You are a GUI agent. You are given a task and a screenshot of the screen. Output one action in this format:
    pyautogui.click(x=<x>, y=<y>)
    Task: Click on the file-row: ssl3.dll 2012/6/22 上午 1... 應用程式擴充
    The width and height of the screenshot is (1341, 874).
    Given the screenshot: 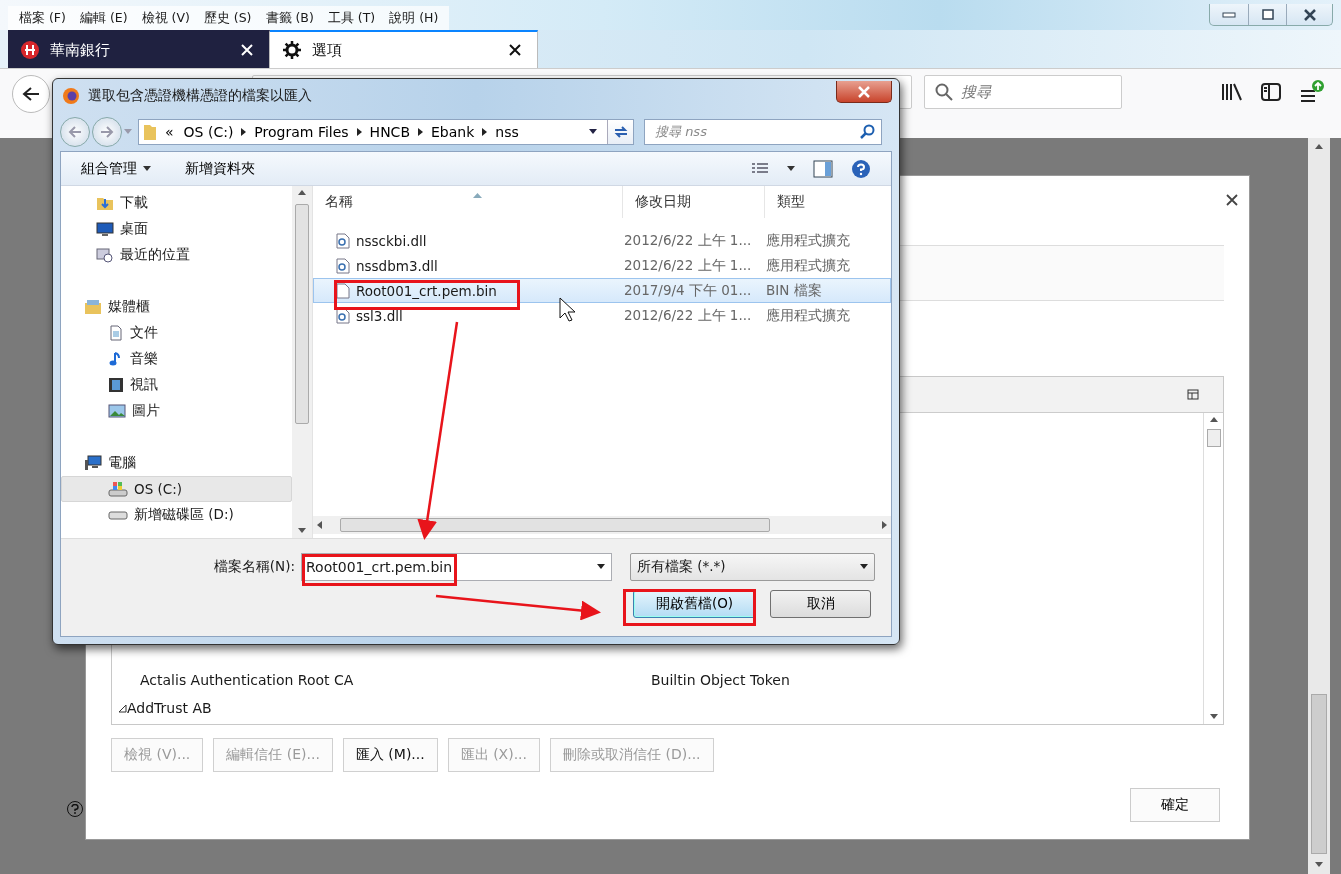 What is the action you would take?
    pyautogui.click(x=602, y=315)
    